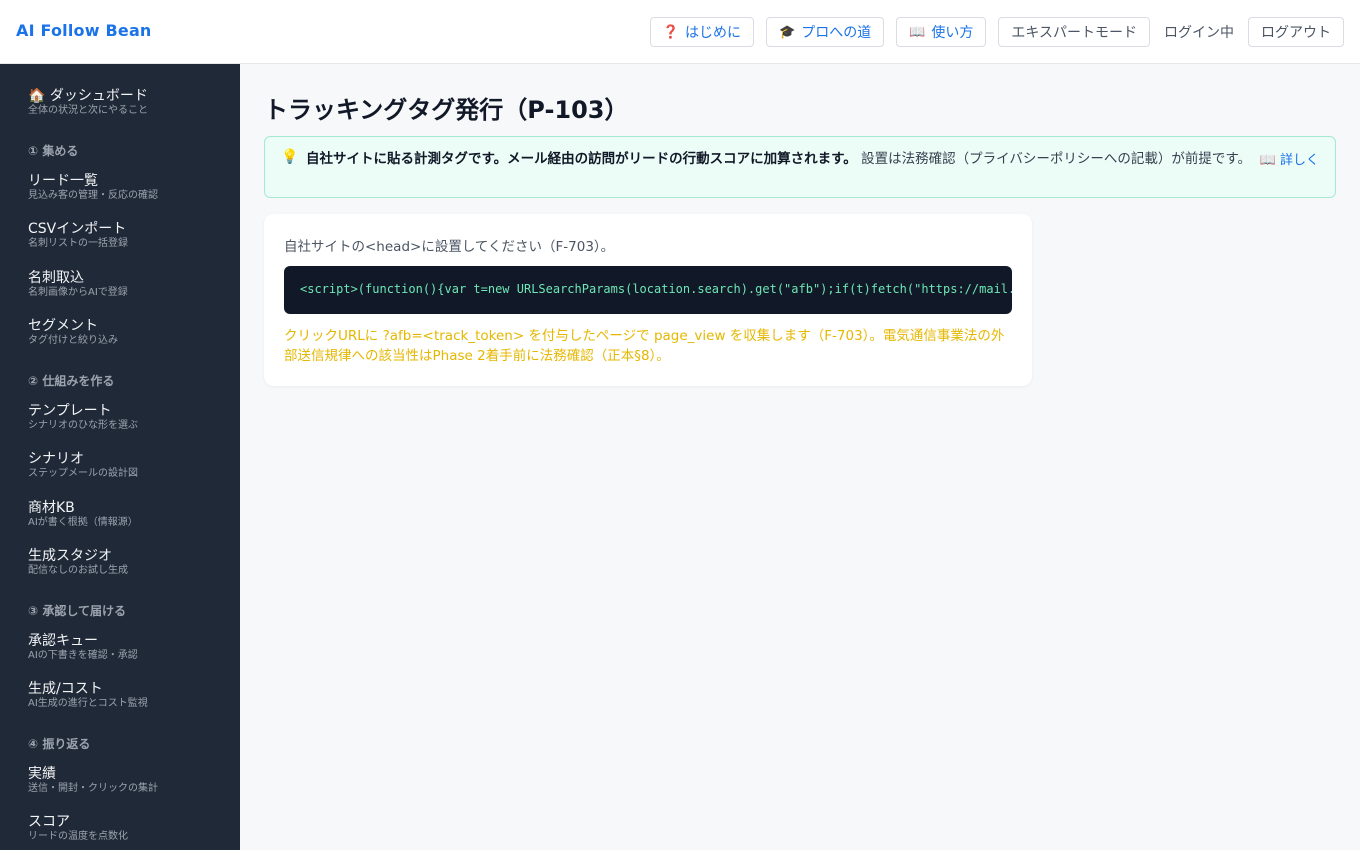 The height and width of the screenshot is (850, 1360). What do you see at coordinates (78, 243) in the screenshot?
I see `sidebar-item-sub: 名刺リストの一括登録` at bounding box center [78, 243].